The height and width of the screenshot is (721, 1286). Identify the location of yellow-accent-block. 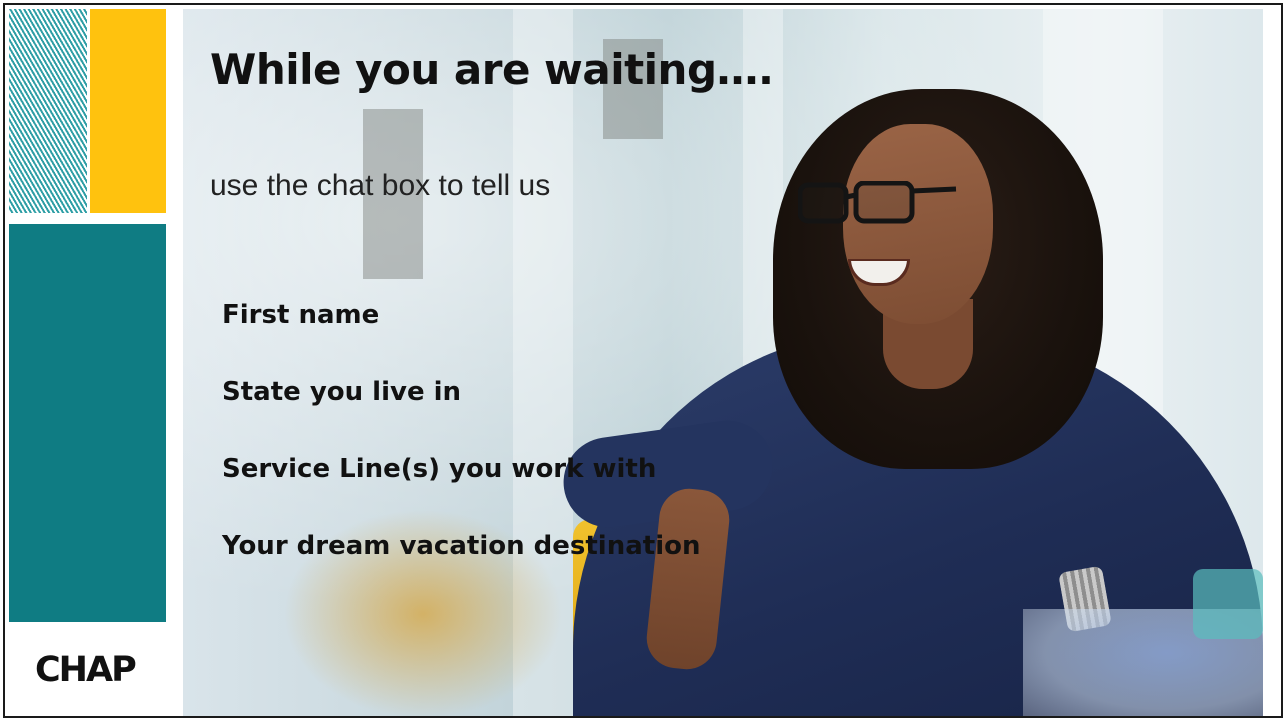
(128, 111).